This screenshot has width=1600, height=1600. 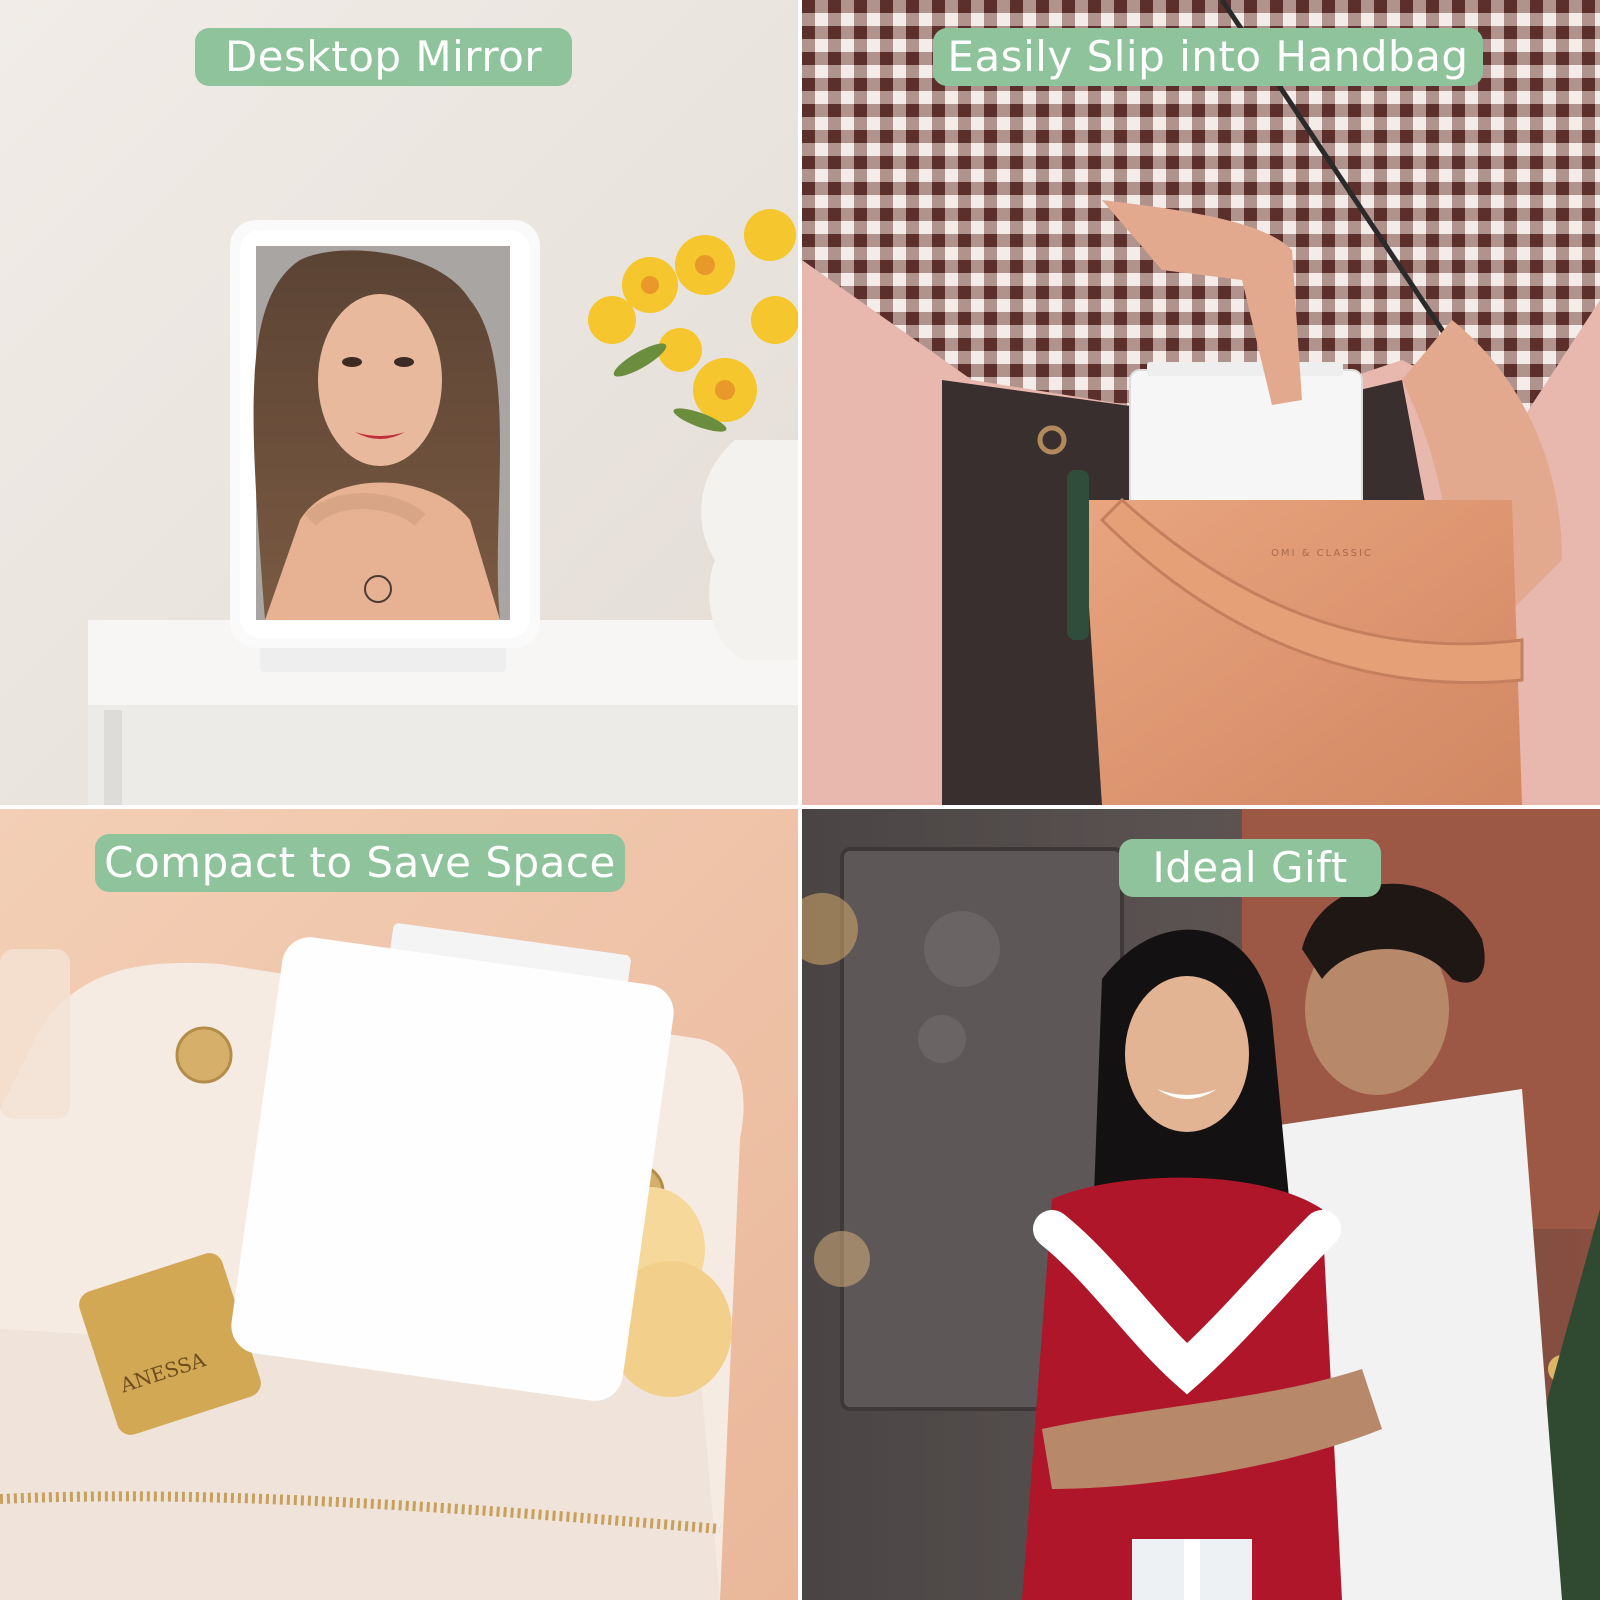 I want to click on bag-brand-text: OMI & CLASSIC, so click(x=1322, y=553).